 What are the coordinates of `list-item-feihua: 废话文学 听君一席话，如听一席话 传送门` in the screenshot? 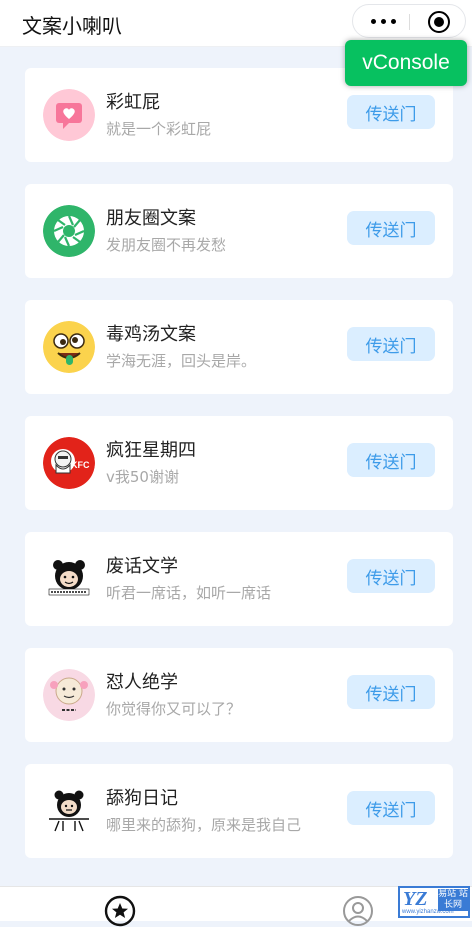 It's located at (239, 579).